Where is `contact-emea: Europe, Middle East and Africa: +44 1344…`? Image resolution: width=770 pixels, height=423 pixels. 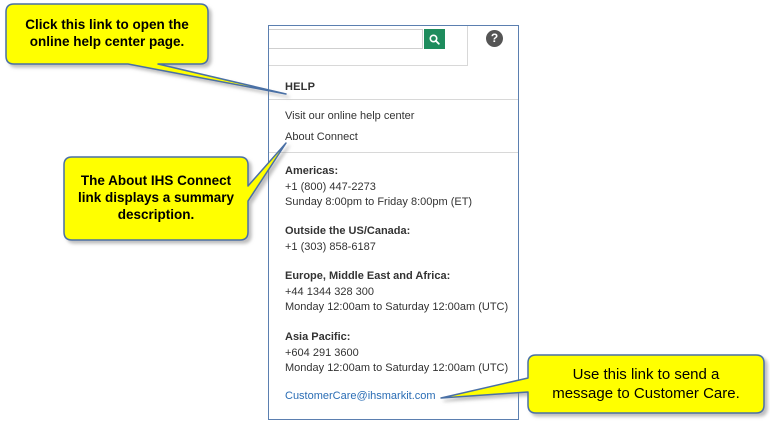
contact-emea: Europe, Middle East and Africa: +44 1344… is located at coordinates (396, 292).